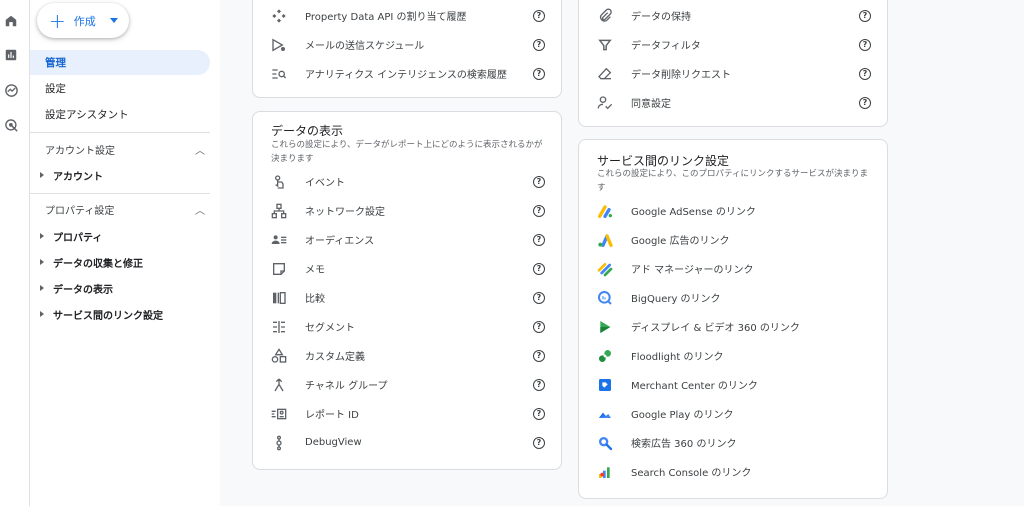 The image size is (1024, 506). I want to click on row-label: 比較, so click(315, 299).